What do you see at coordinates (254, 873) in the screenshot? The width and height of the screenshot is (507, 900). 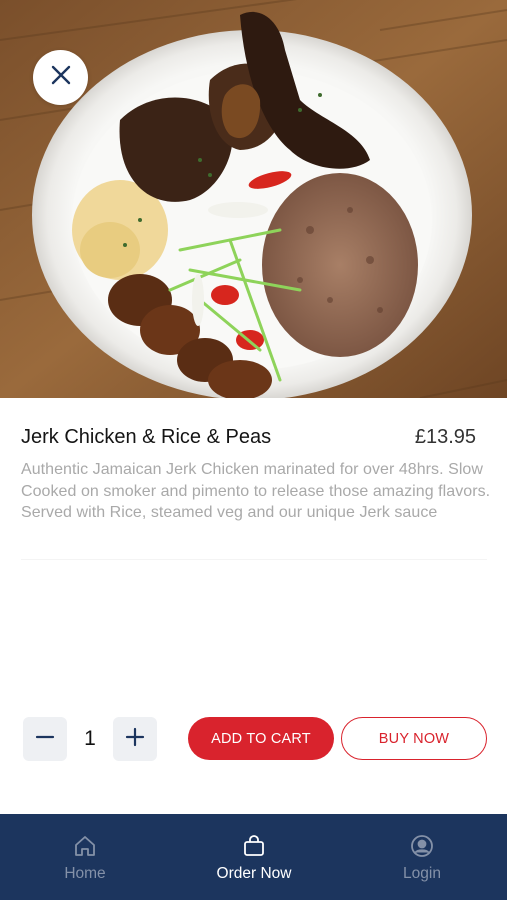 I see `tab-order-now-label: Order Now` at bounding box center [254, 873].